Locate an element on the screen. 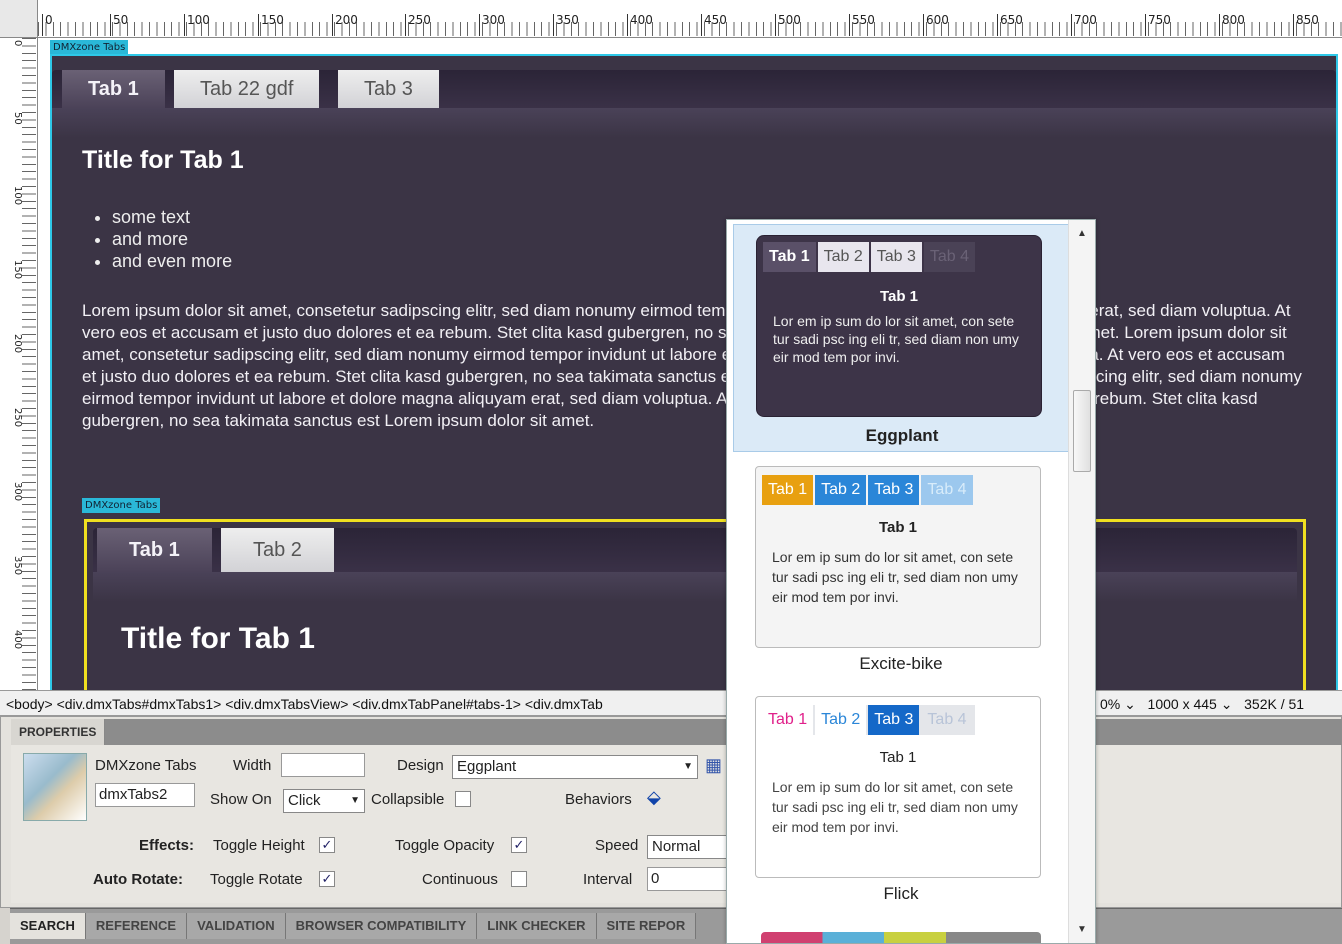 This screenshot has width=1342, height=944. properties-header: PROPERTIES is located at coordinates (676, 732).